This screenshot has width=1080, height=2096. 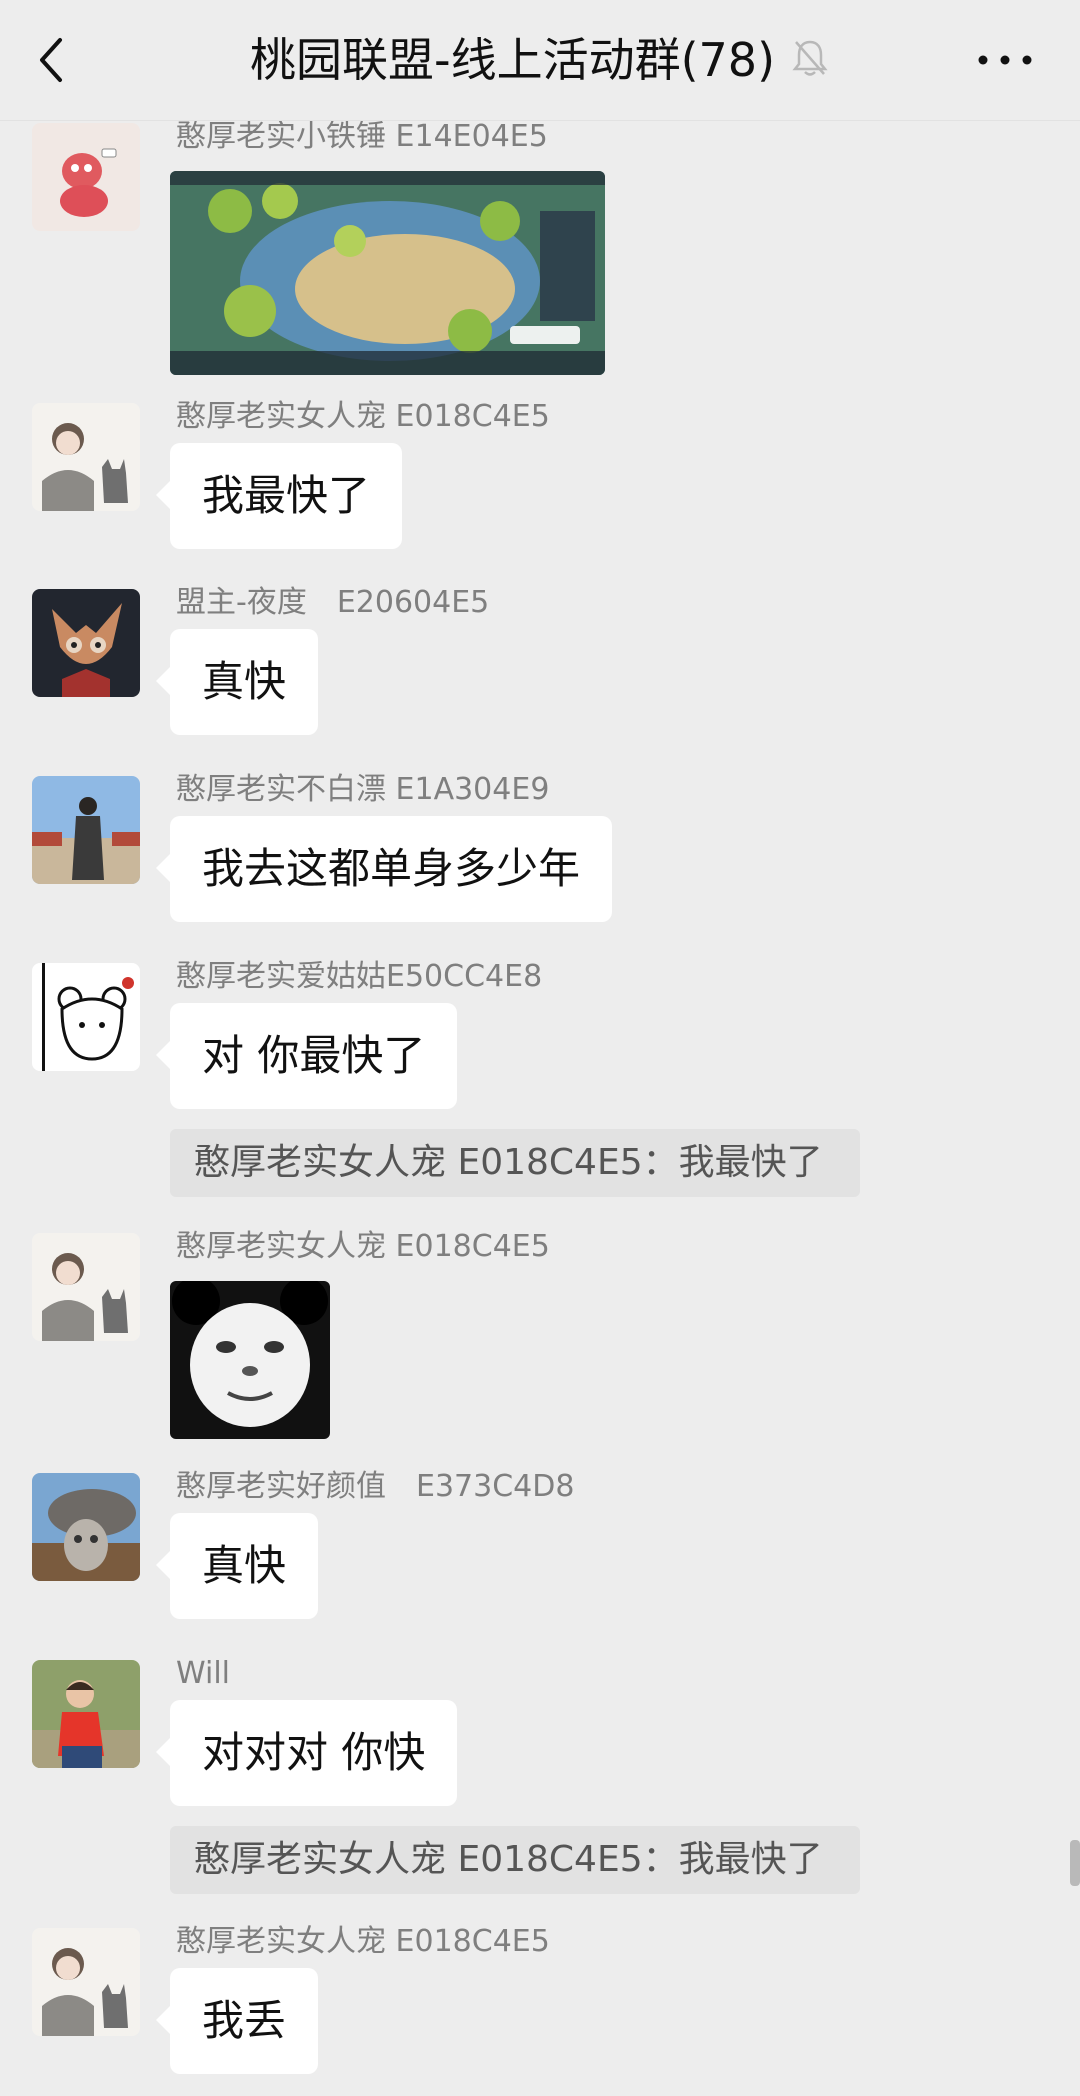 I want to click on sender-name: 憨厚老实小铁锤 E14E04E5, so click(x=362, y=137).